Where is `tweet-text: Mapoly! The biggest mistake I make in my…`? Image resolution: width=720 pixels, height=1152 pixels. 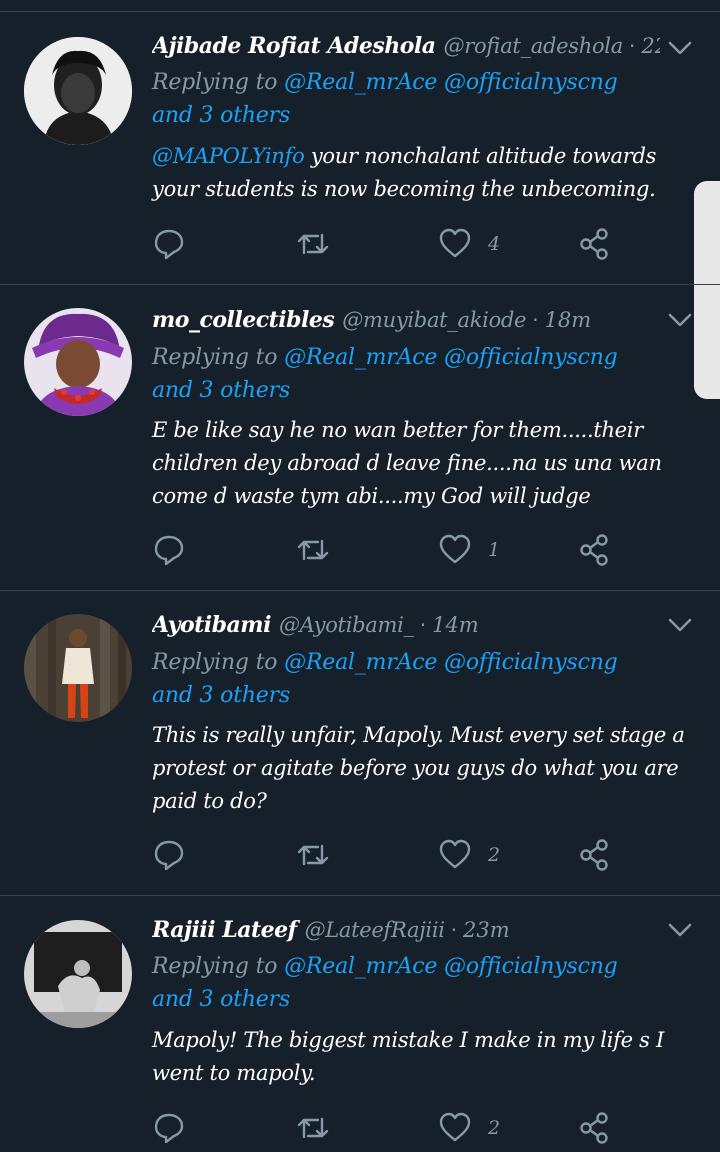
tweet-text: Mapoly! The biggest mistake I make in my… is located at coordinates (419, 1057).